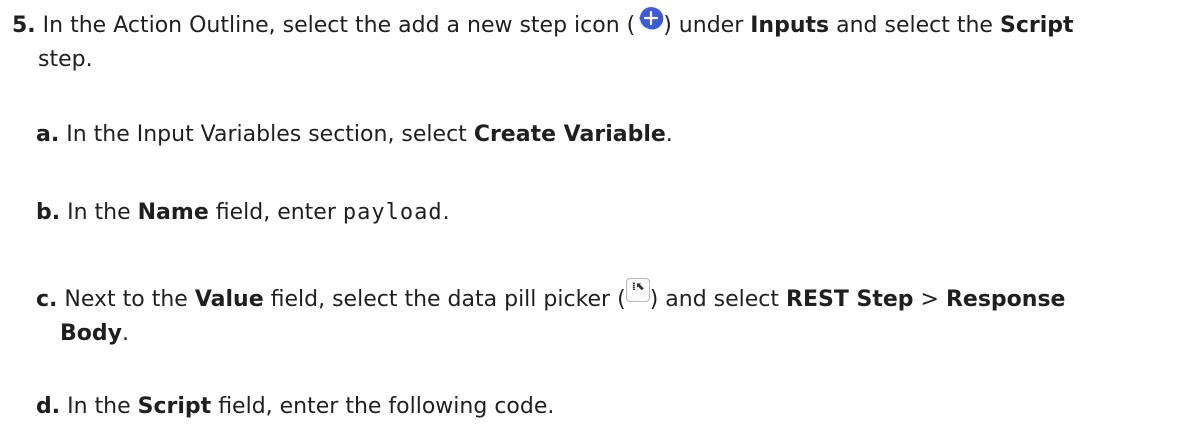 The image size is (1200, 424). Describe the element at coordinates (790, 25) in the screenshot. I see `inputs-label: Inputs` at that location.